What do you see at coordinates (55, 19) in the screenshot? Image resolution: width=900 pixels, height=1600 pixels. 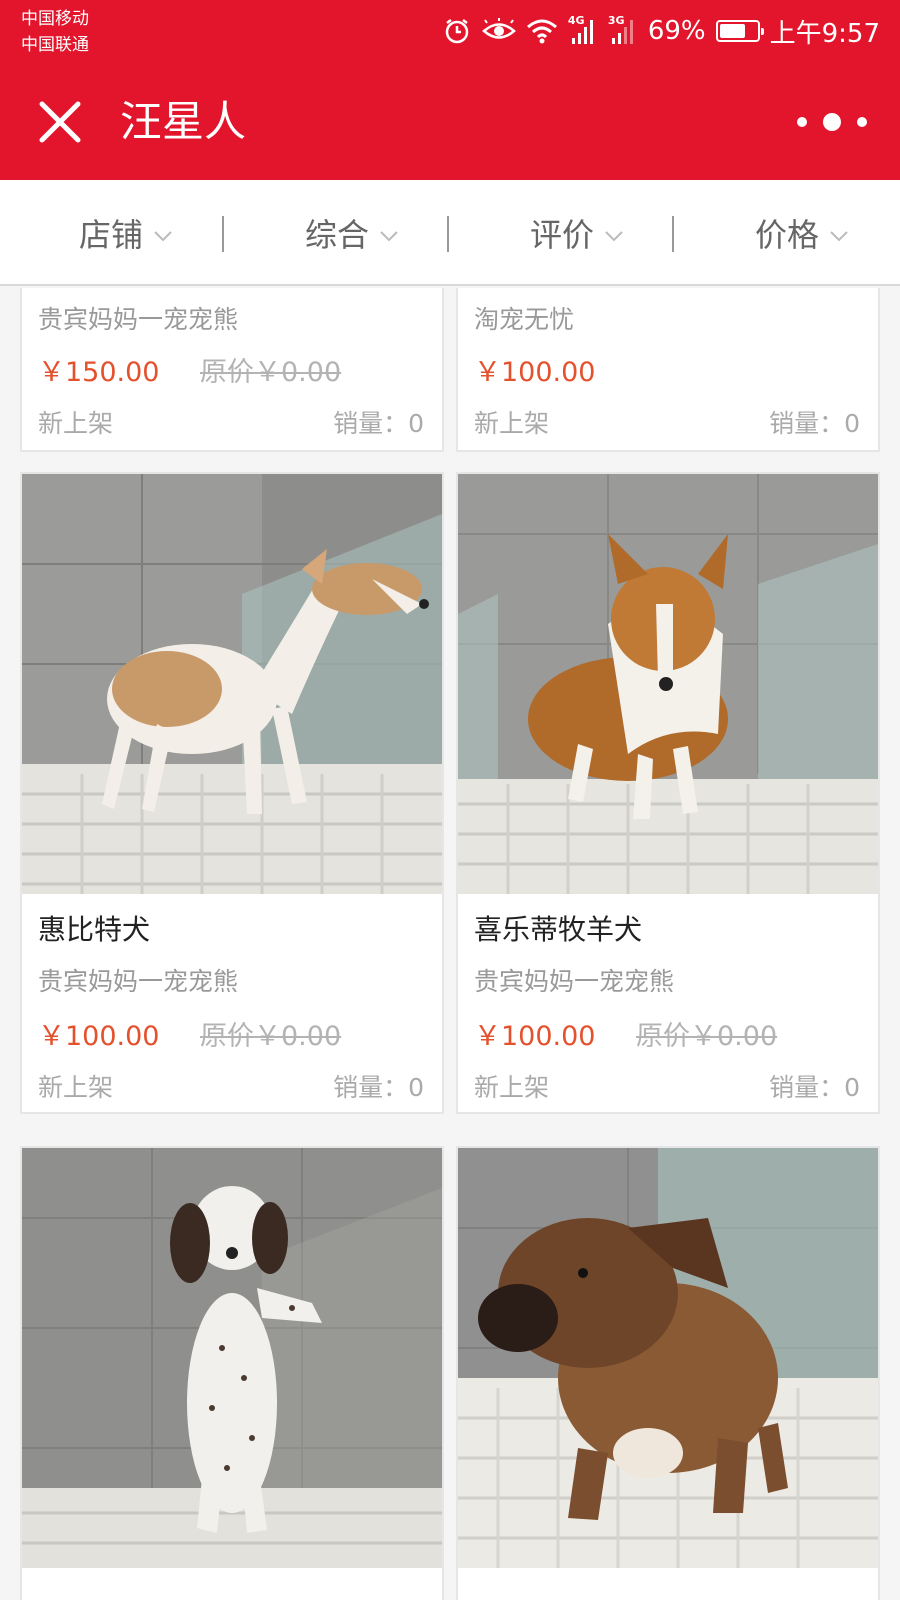 I see `carrier-1: 中国移动` at bounding box center [55, 19].